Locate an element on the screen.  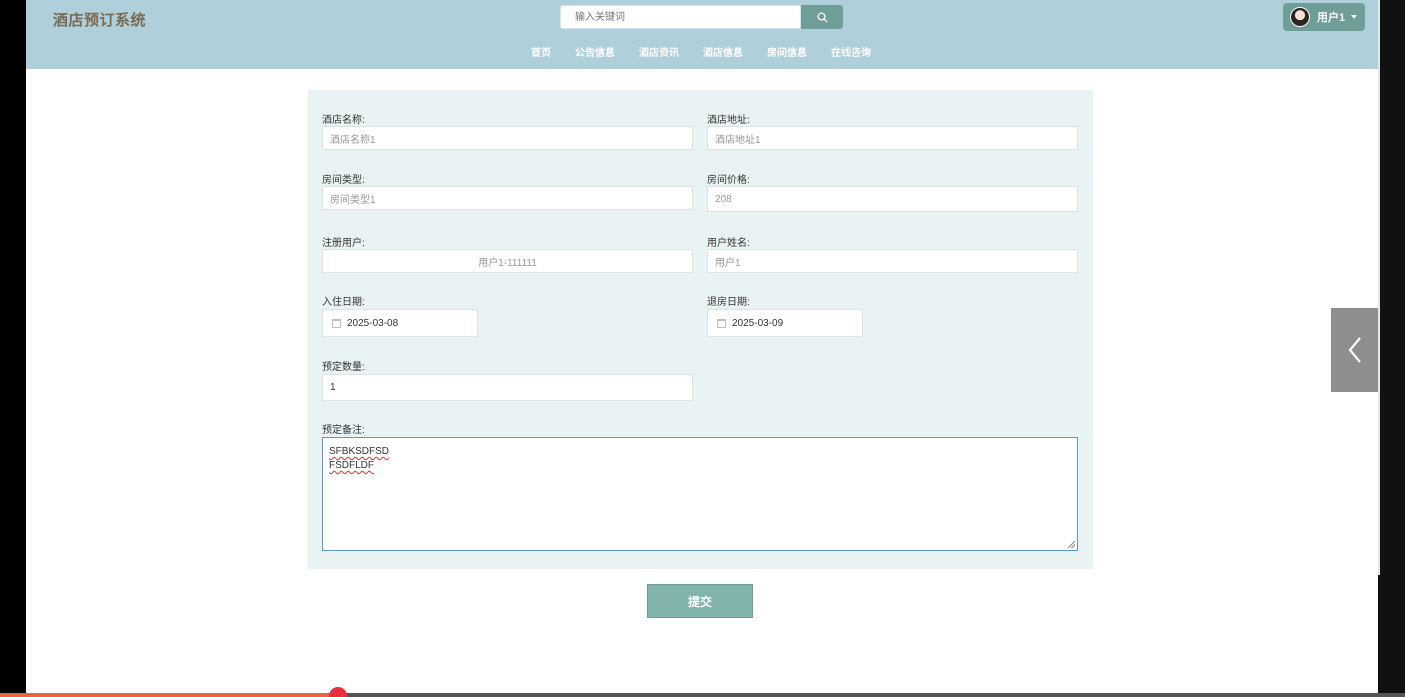
search-button is located at coordinates (822, 17).